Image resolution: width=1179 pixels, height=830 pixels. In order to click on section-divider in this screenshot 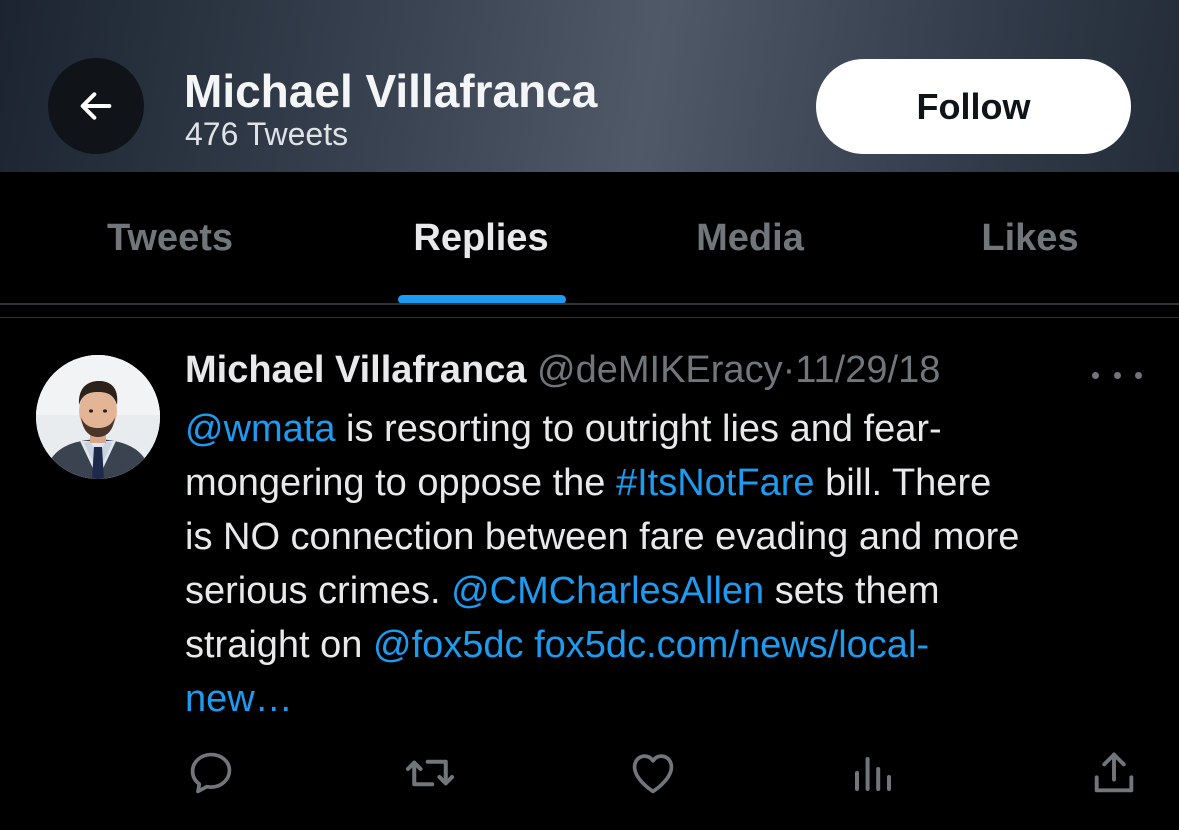, I will do `click(589, 317)`.